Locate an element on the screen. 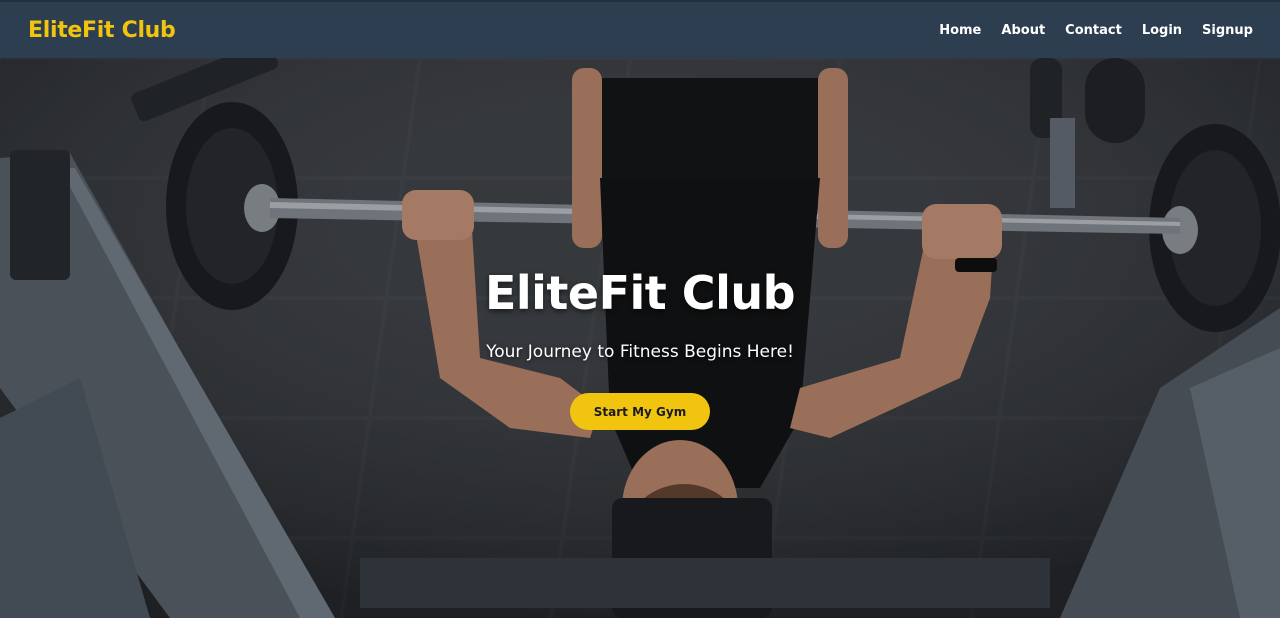  nav-link-about: About is located at coordinates (1023, 30).